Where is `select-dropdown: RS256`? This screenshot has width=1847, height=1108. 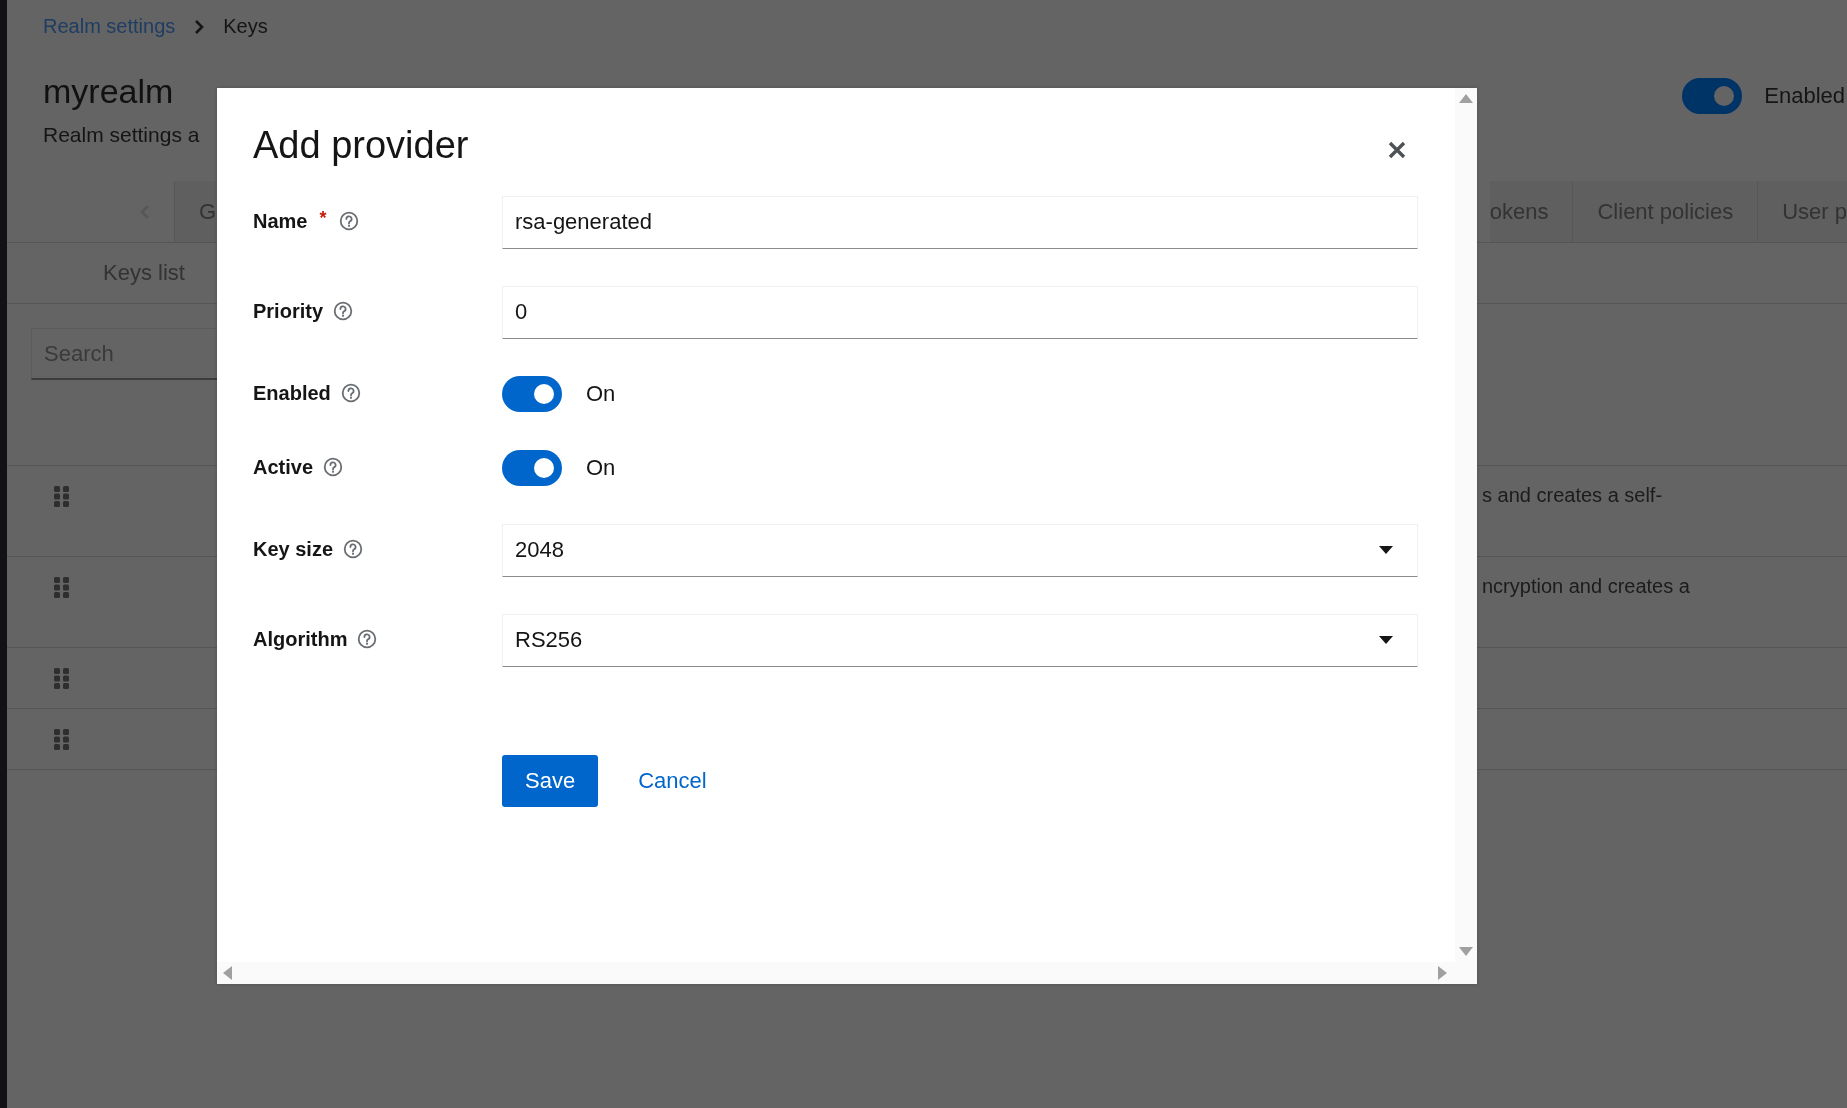 select-dropdown: RS256 is located at coordinates (960, 640).